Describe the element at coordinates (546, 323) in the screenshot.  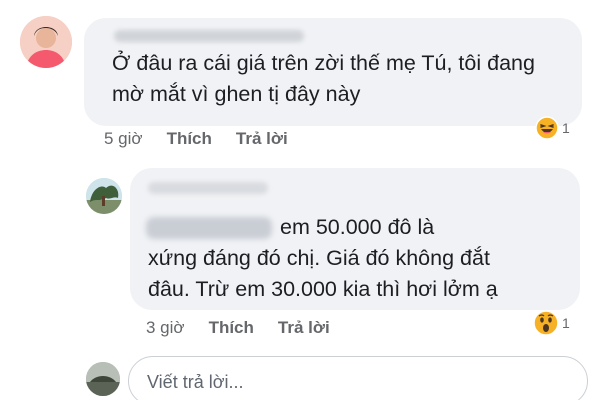
I see `wow-emoji-icon` at that location.